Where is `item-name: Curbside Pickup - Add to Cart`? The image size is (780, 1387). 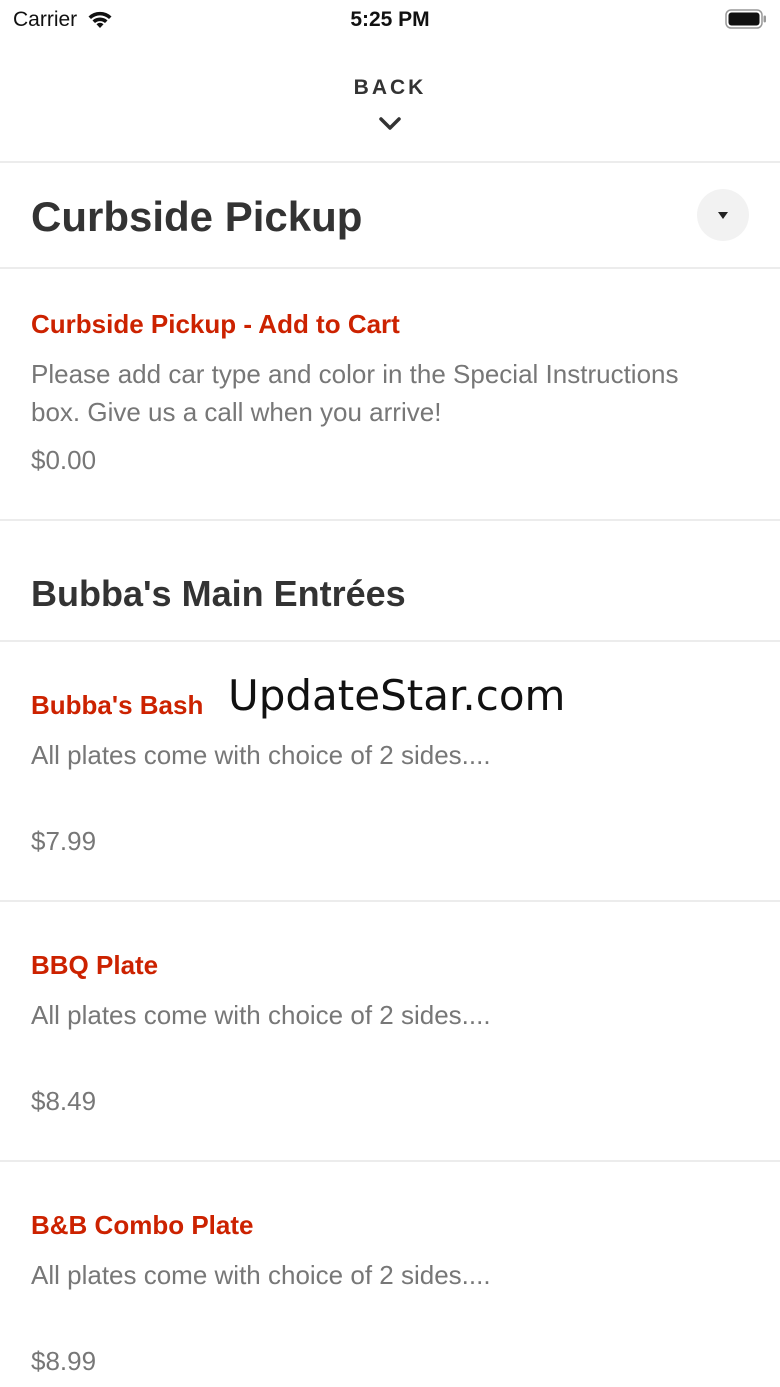
item-name: Curbside Pickup - Add to Cart is located at coordinates (215, 324).